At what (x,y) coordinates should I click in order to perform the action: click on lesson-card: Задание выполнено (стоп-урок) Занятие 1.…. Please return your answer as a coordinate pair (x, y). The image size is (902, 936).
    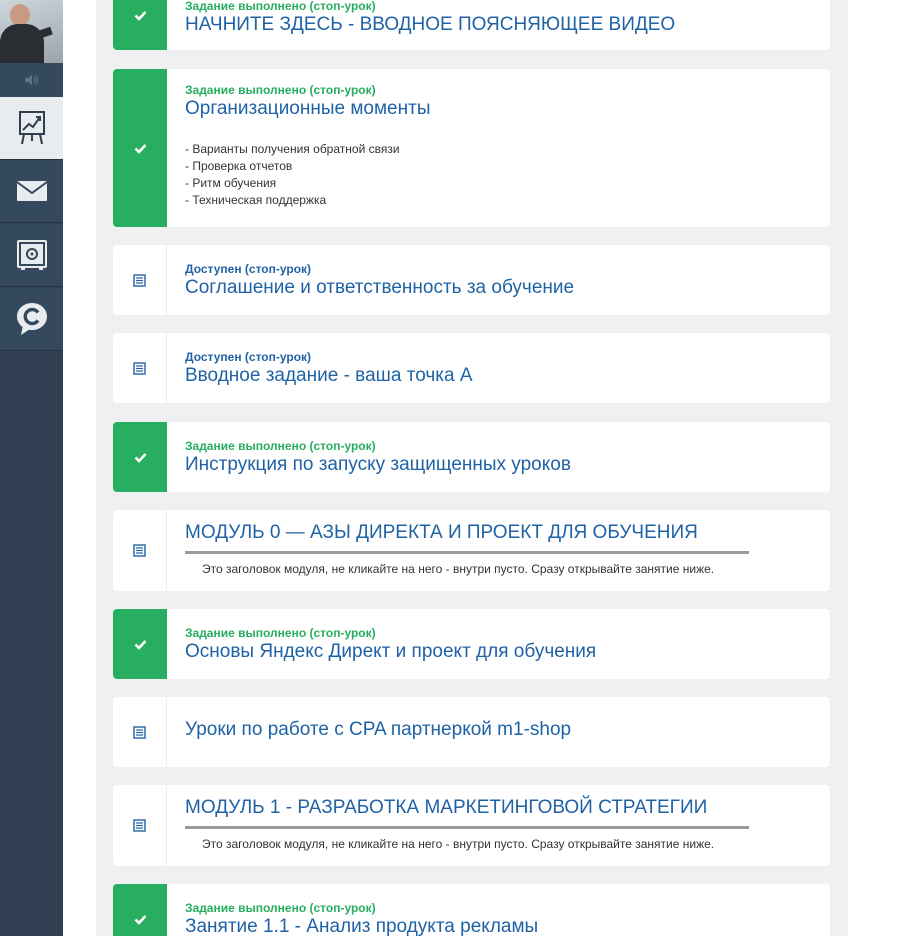
    Looking at the image, I should click on (471, 910).